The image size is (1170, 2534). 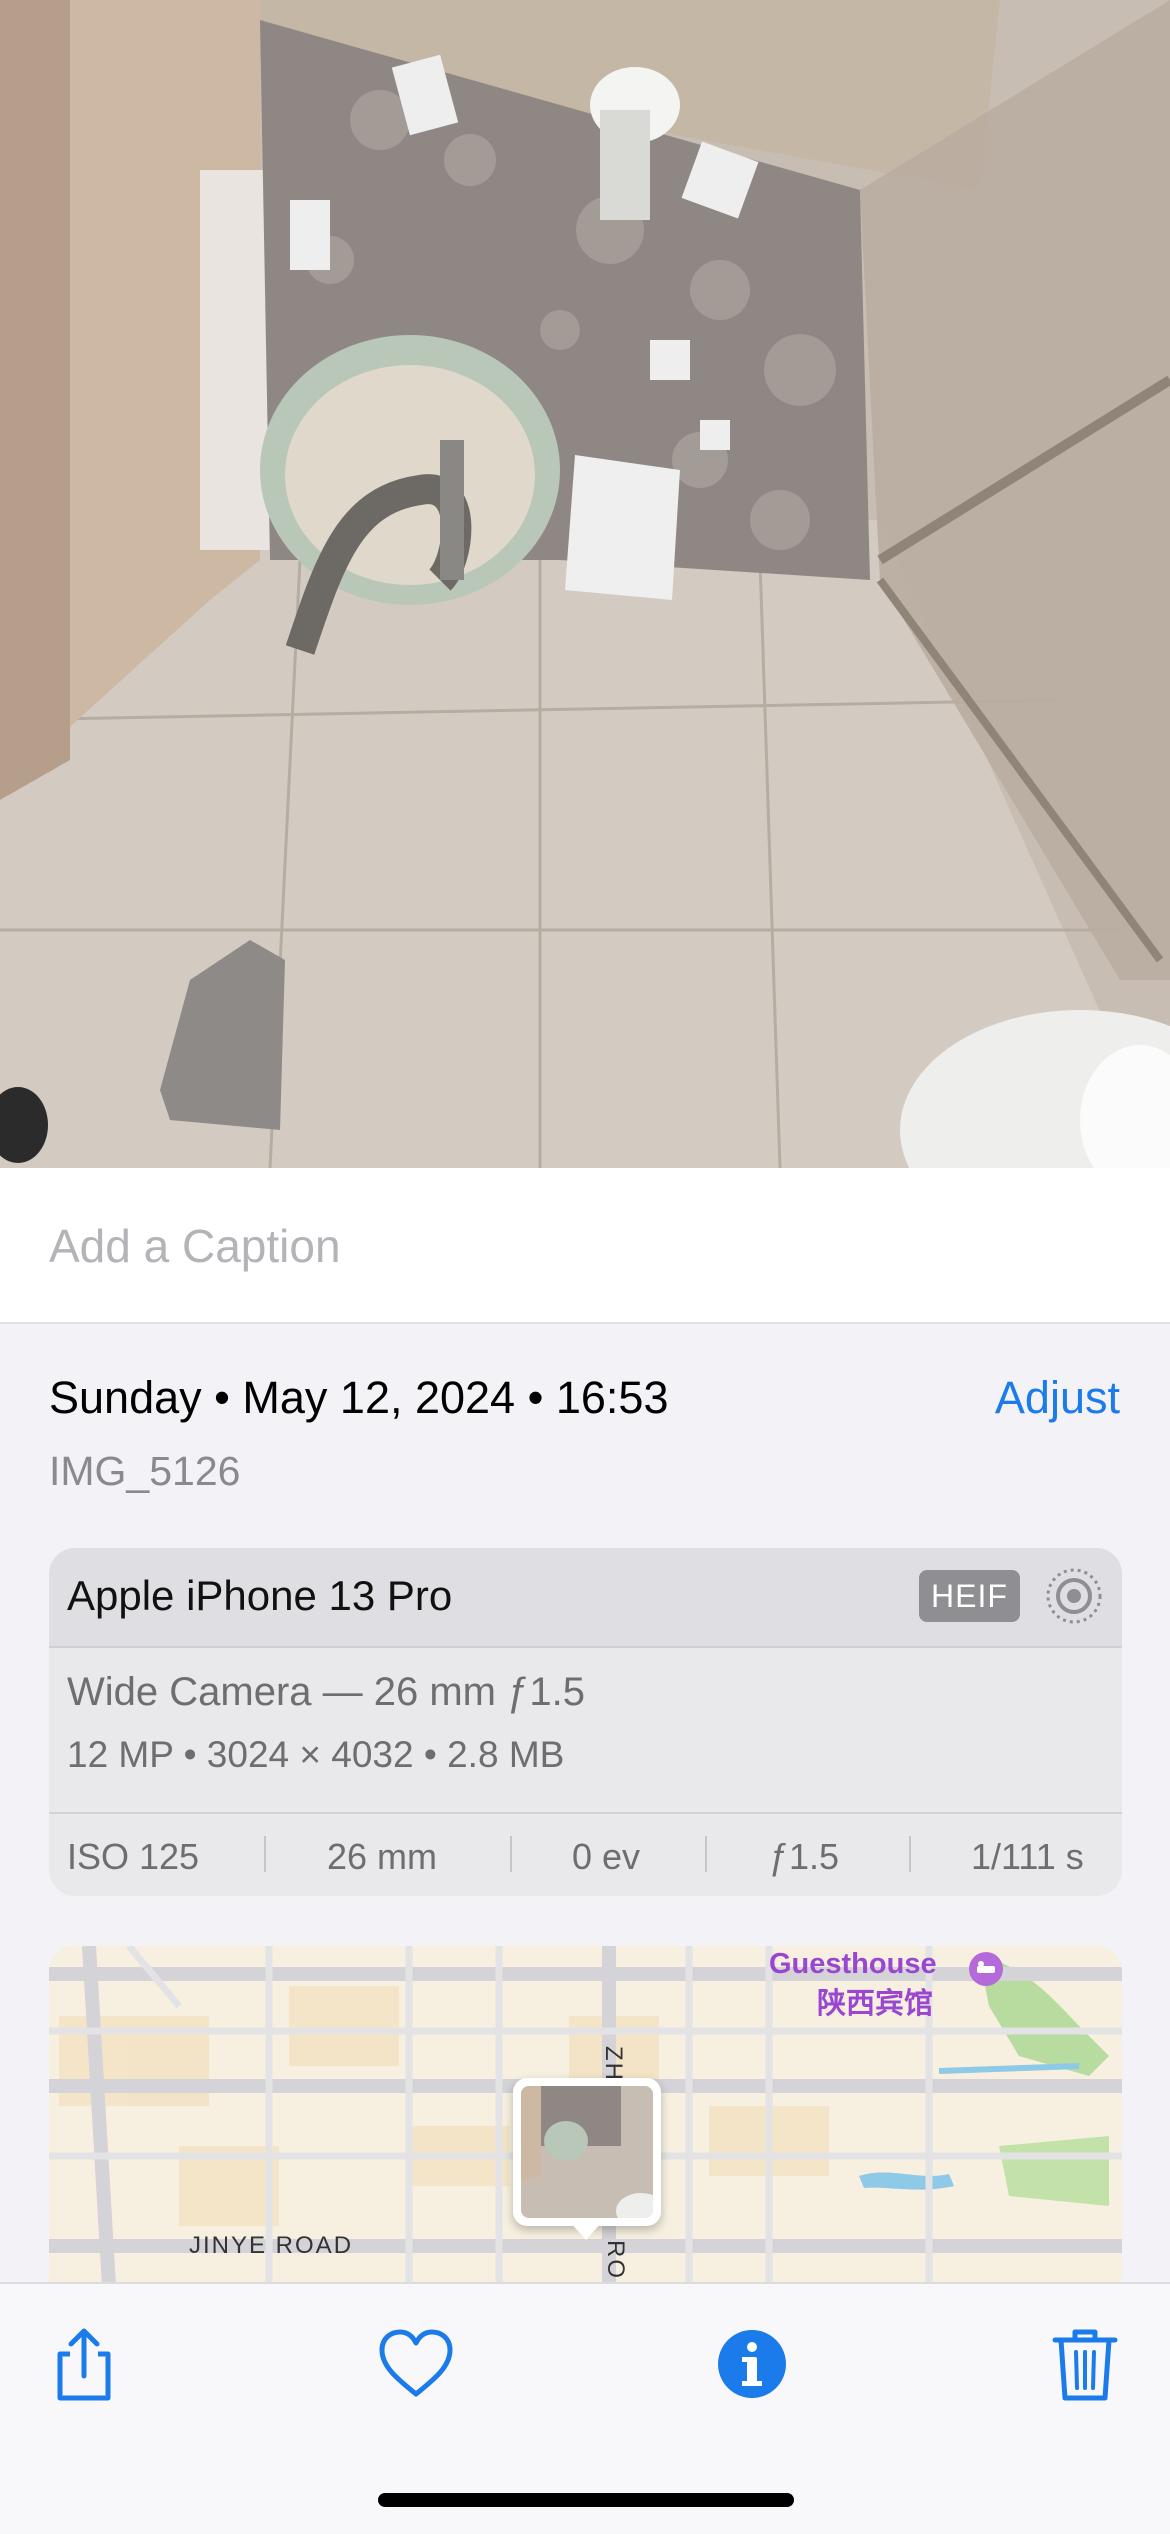 I want to click on photo-location-pin, so click(x=587, y=2152).